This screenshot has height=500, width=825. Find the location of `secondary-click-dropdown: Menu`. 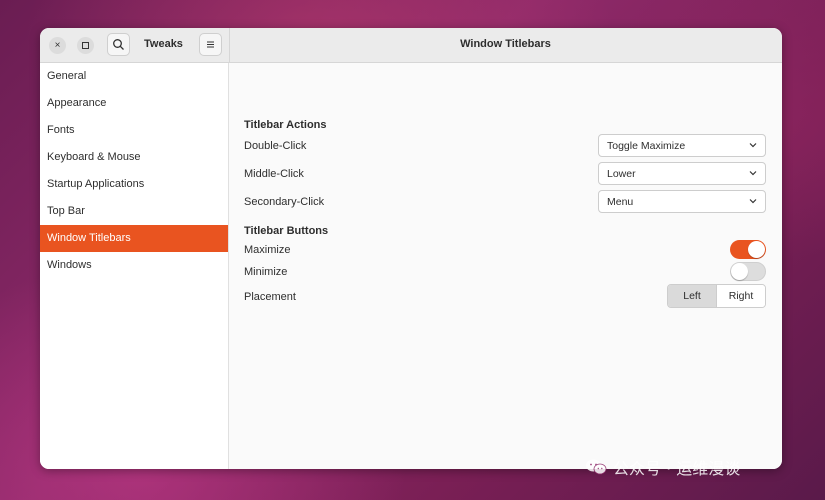

secondary-click-dropdown: Menu is located at coordinates (682, 201).